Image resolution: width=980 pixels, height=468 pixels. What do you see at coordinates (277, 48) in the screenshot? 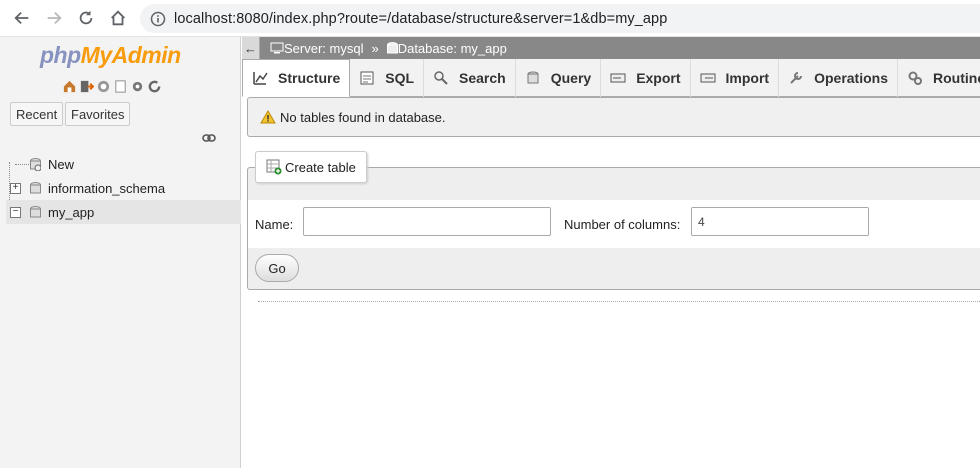
I see `server-icon` at bounding box center [277, 48].